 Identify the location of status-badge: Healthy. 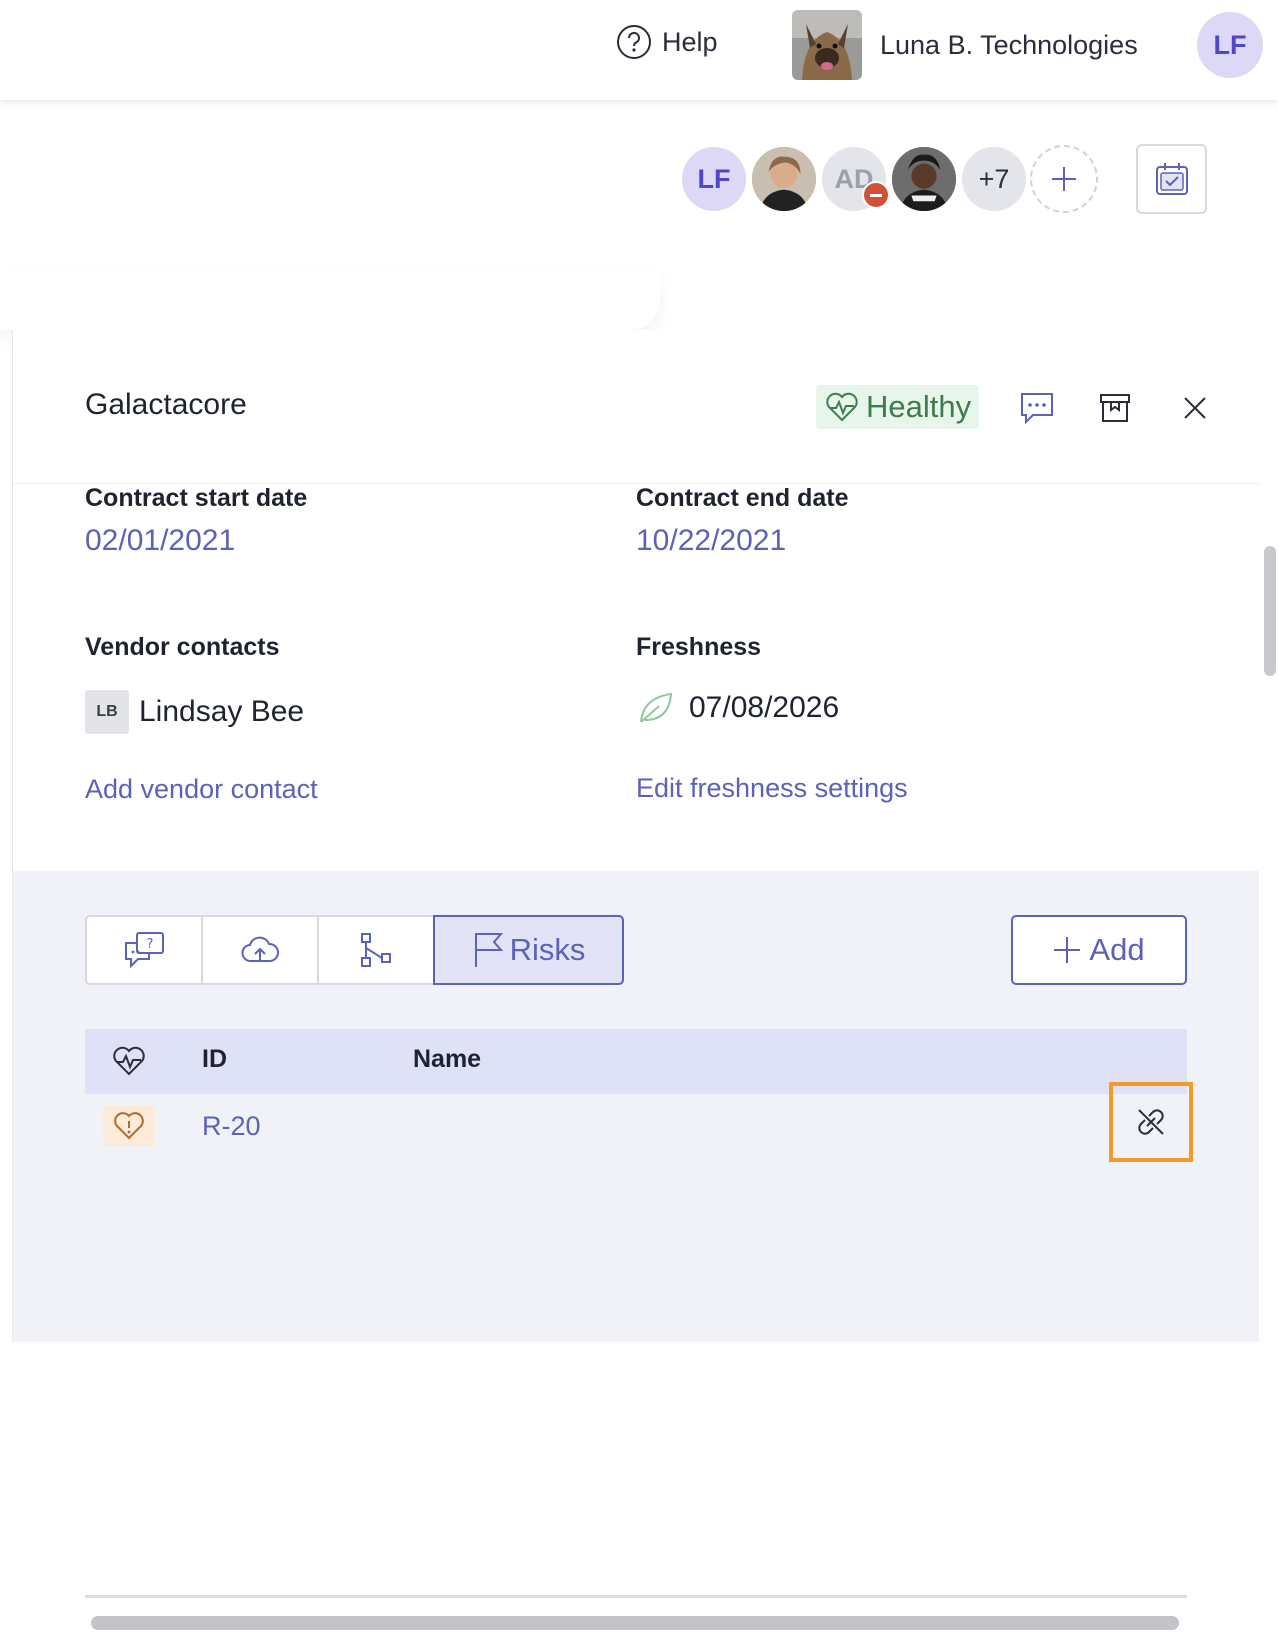
(898, 407).